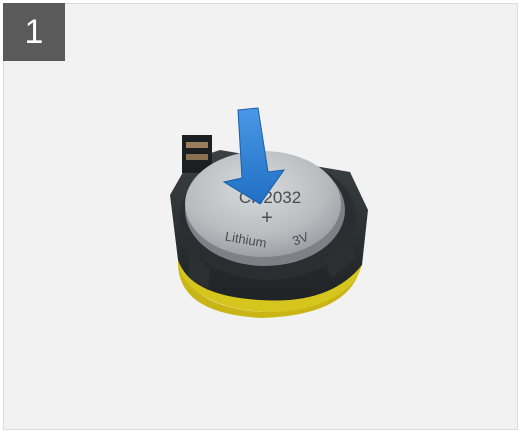 This screenshot has width=522, height=434. I want to click on battery-polarity-mark: +, so click(267, 218).